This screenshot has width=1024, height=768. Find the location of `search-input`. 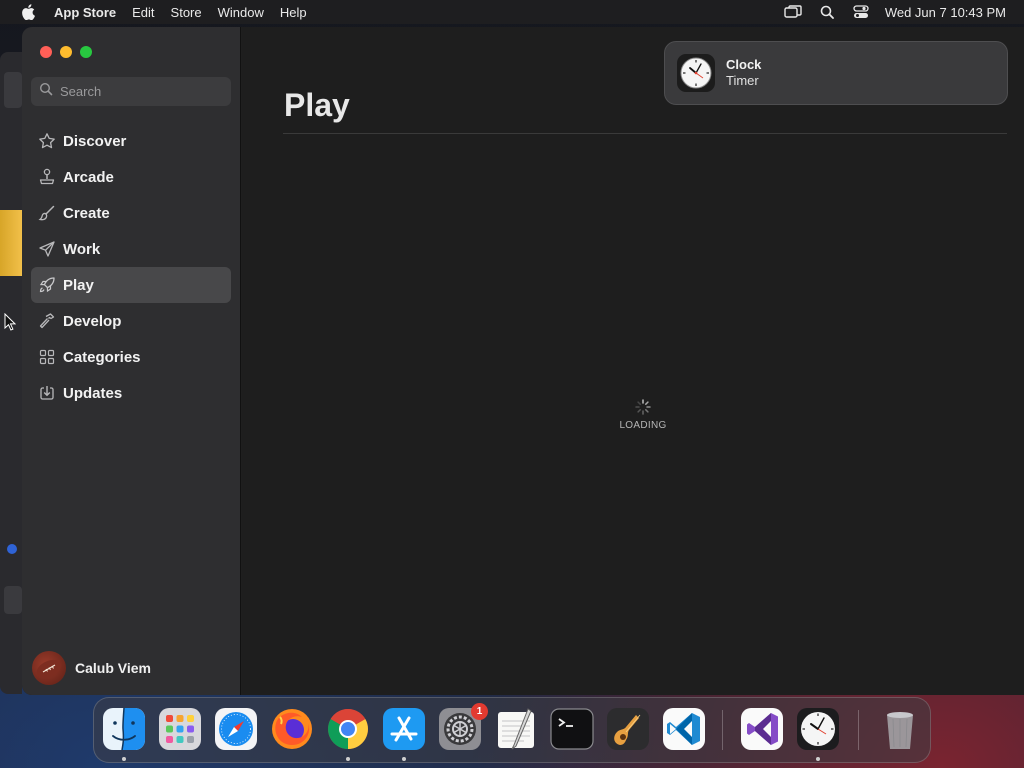

search-input is located at coordinates (140, 91).